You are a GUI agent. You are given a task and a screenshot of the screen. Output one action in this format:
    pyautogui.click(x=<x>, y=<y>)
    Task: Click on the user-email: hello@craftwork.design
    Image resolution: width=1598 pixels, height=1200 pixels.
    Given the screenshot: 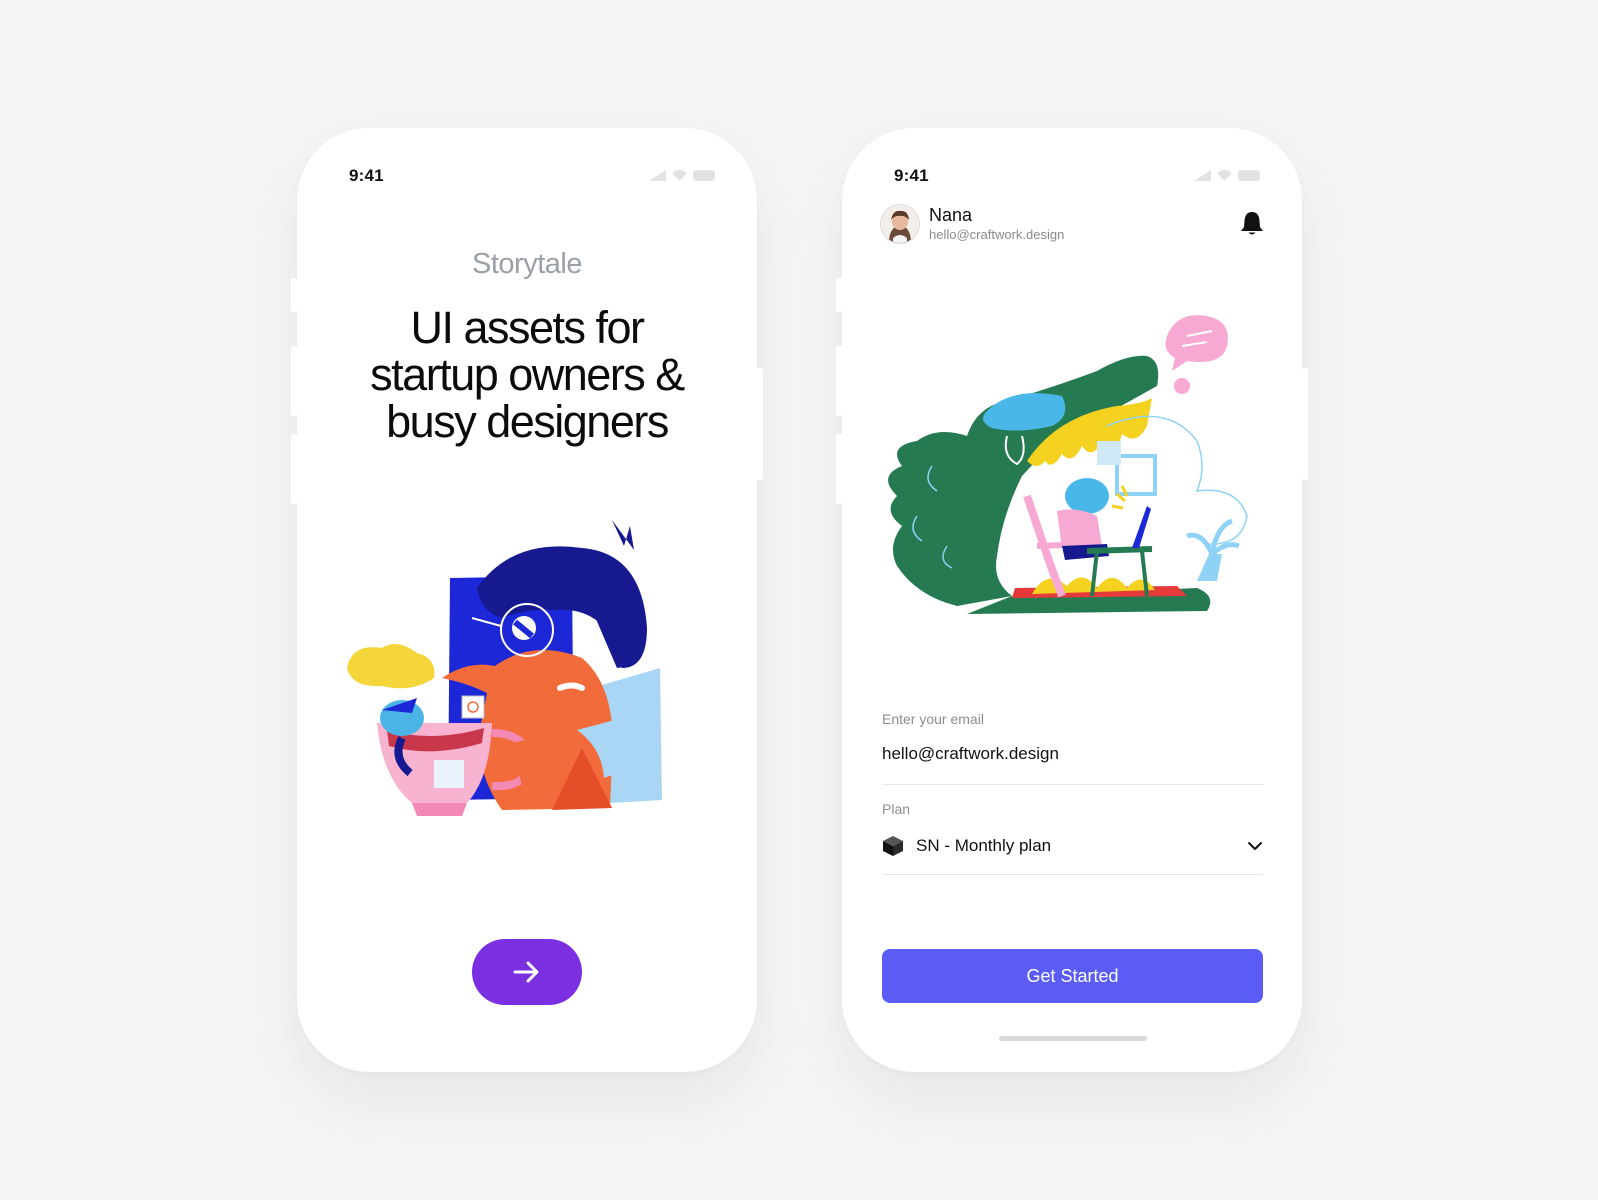 What is the action you would take?
    pyautogui.click(x=997, y=234)
    